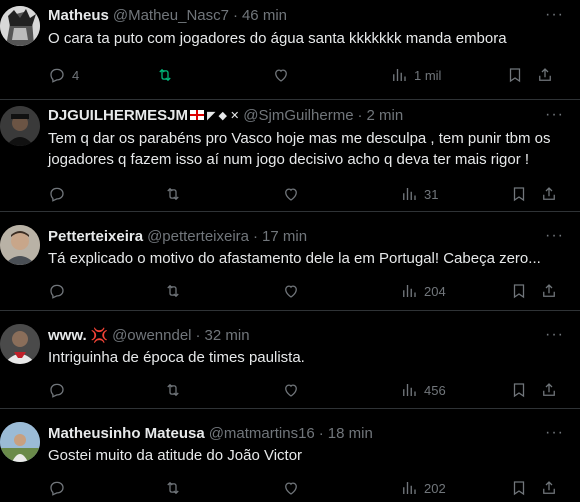  What do you see at coordinates (63, 75) in the screenshot?
I see `reply-button: 4` at bounding box center [63, 75].